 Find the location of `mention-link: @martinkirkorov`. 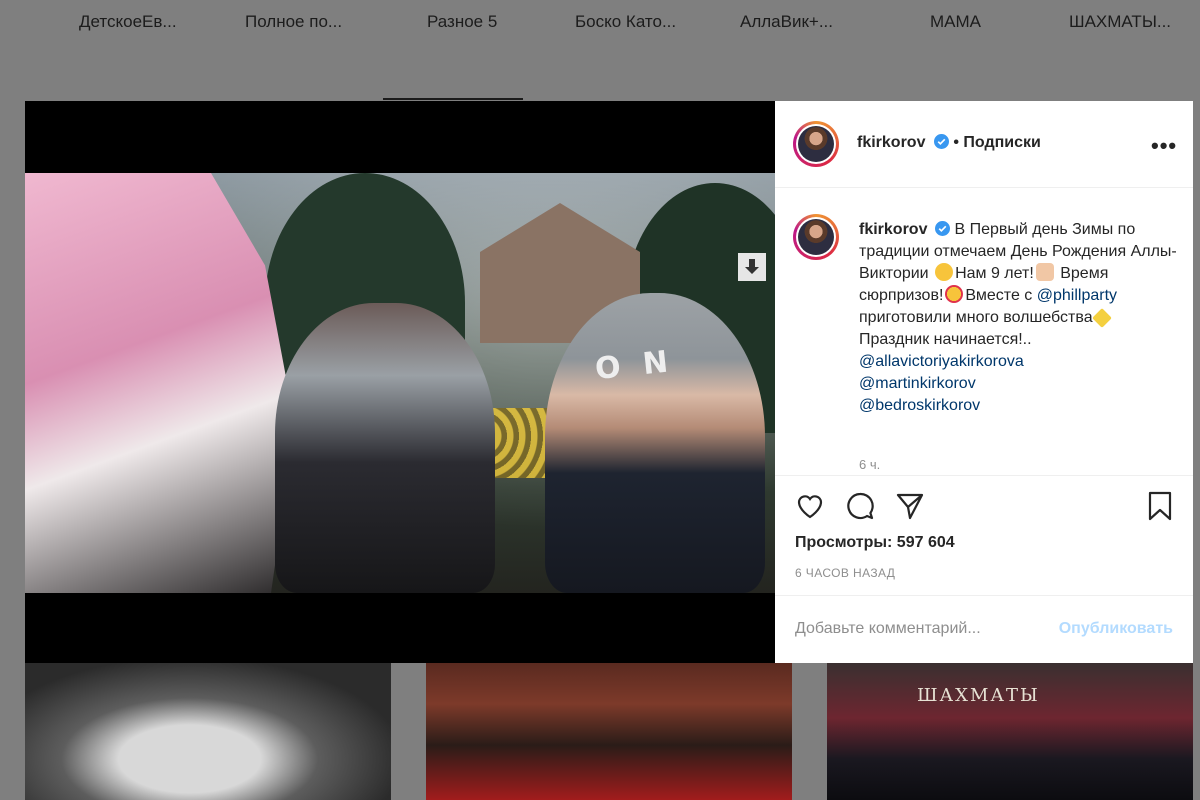

mention-link: @martinkirkorov is located at coordinates (1019, 384).